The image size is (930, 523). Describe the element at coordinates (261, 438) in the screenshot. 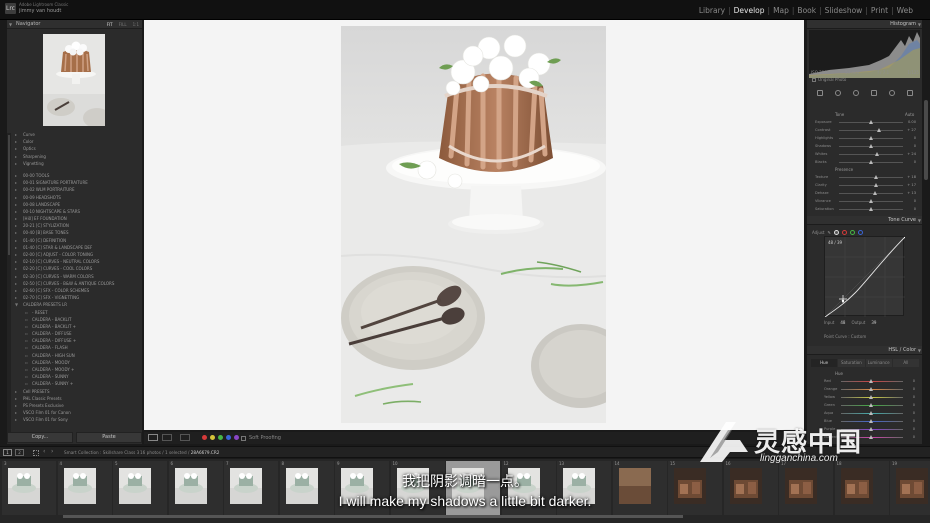

I see `soft-proofing-toggle: Soft Proofing` at that location.